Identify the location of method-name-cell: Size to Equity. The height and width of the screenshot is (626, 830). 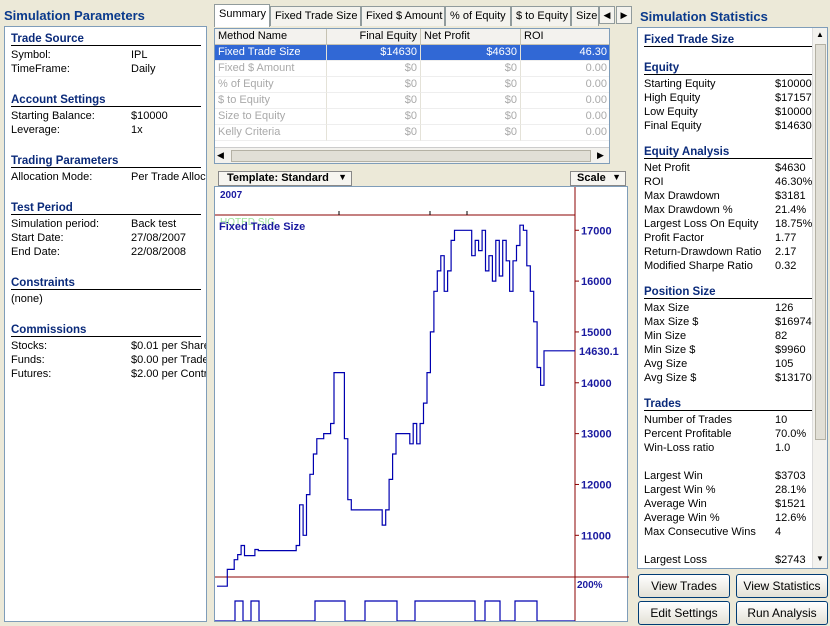
(271, 117).